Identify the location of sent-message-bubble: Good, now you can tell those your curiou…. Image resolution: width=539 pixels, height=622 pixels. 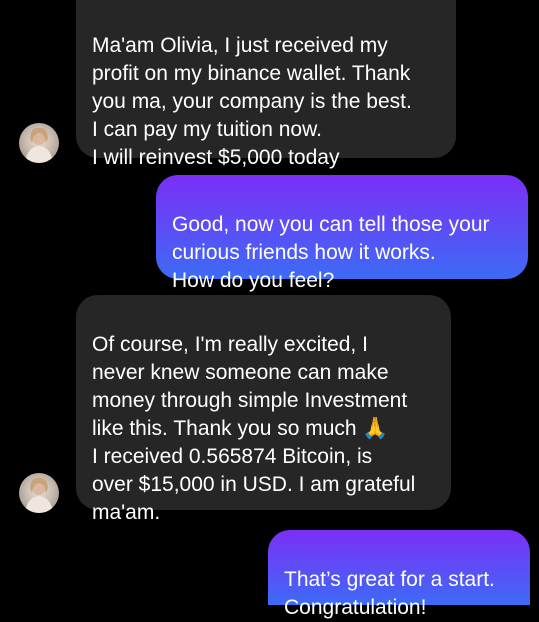
(342, 233).